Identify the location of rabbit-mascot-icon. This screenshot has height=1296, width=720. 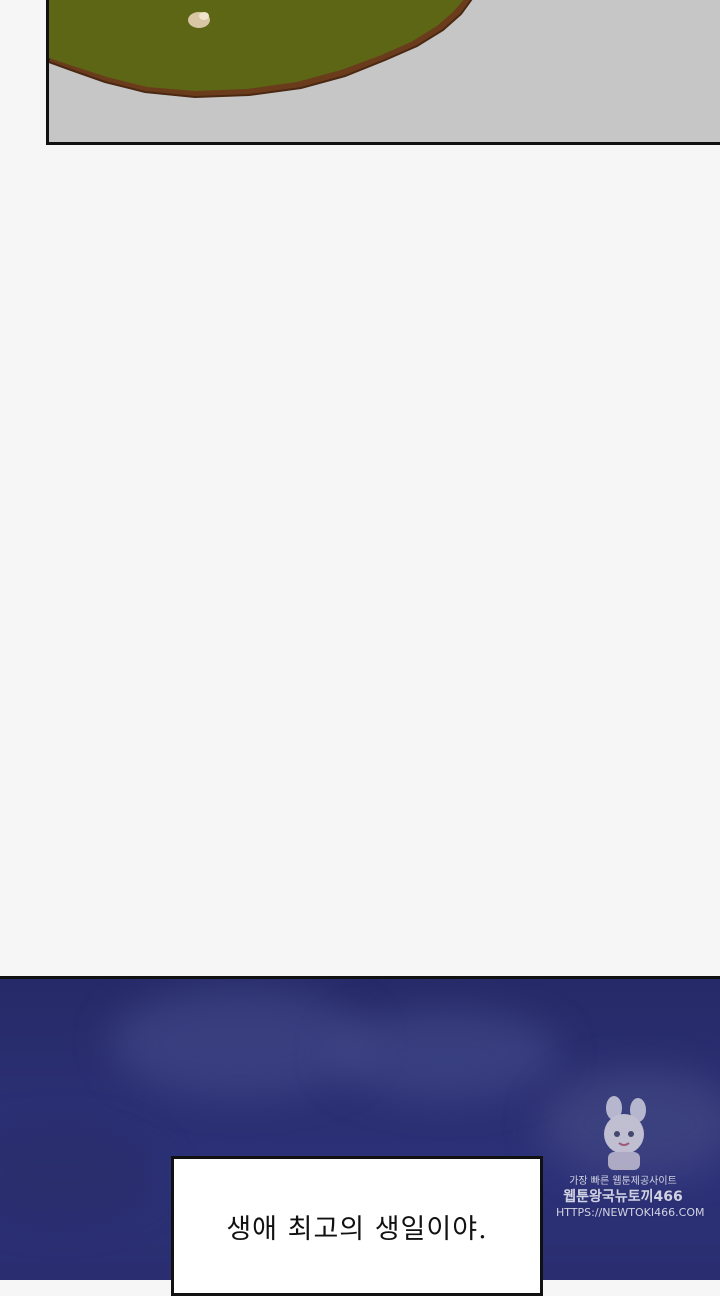
(625, 1133).